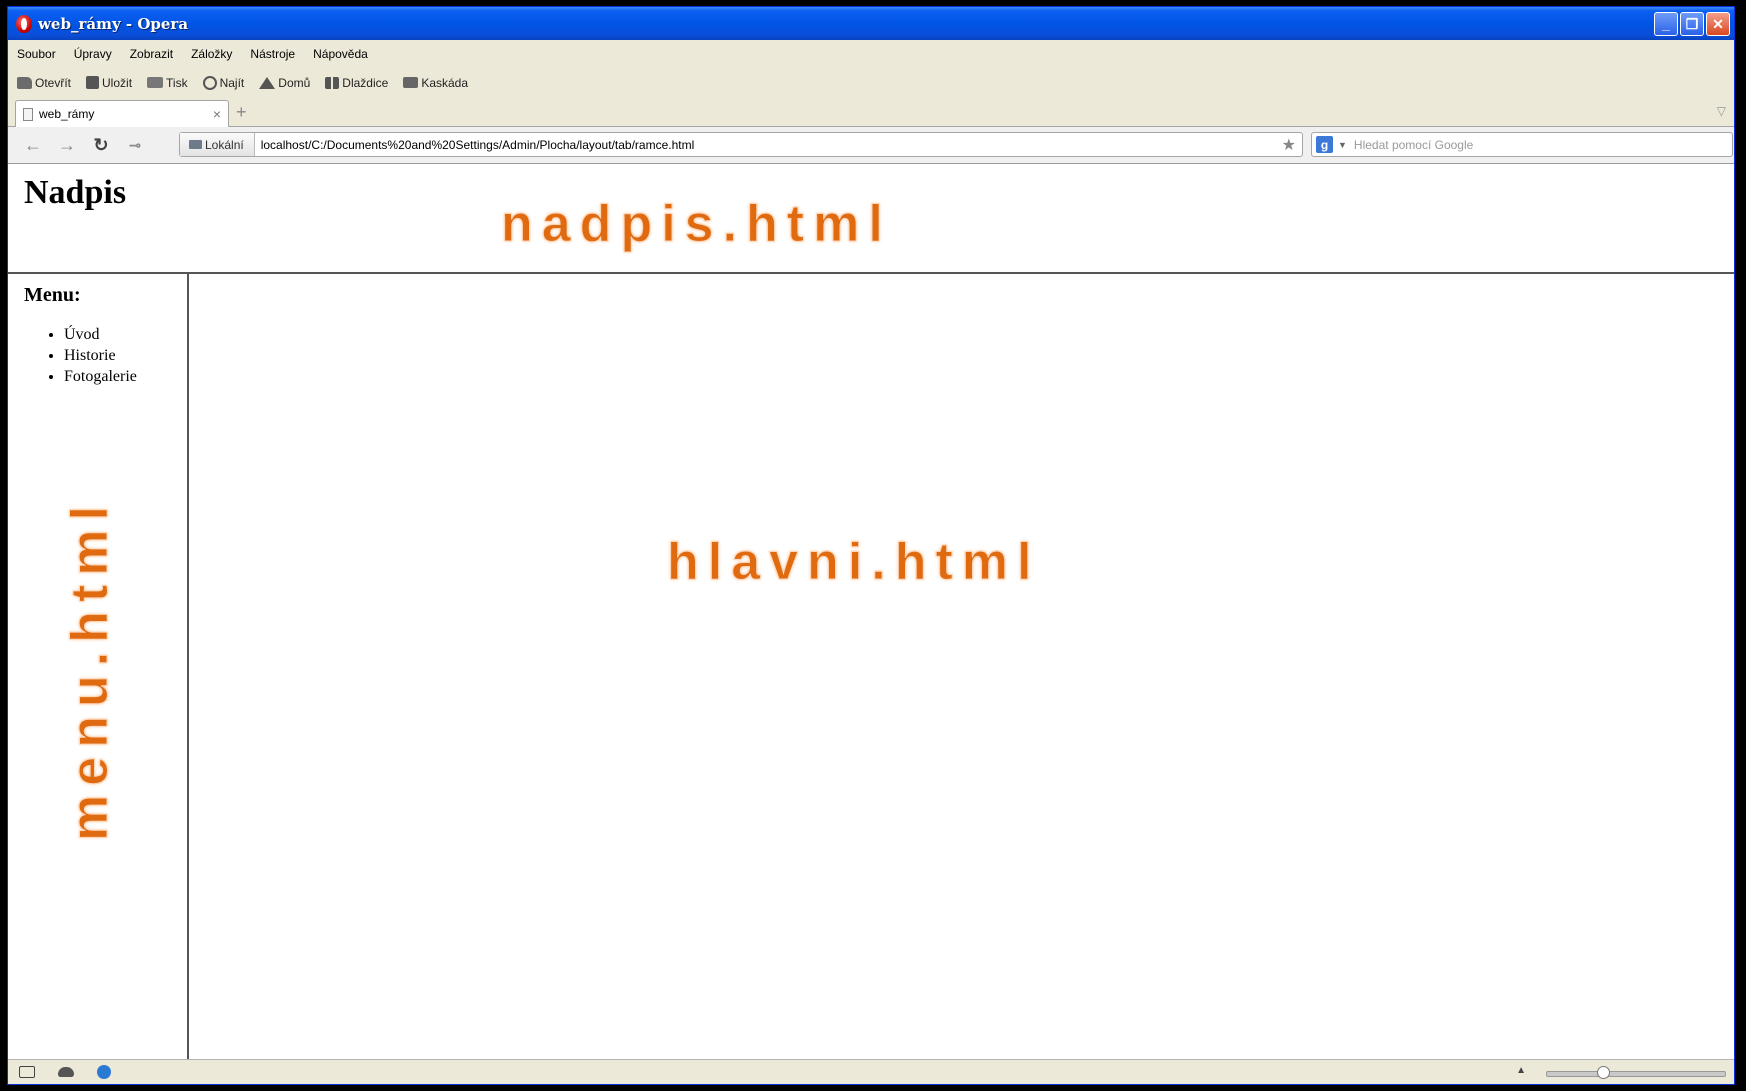 The width and height of the screenshot is (1746, 1091). I want to click on status-bar: ▲, so click(871, 1071).